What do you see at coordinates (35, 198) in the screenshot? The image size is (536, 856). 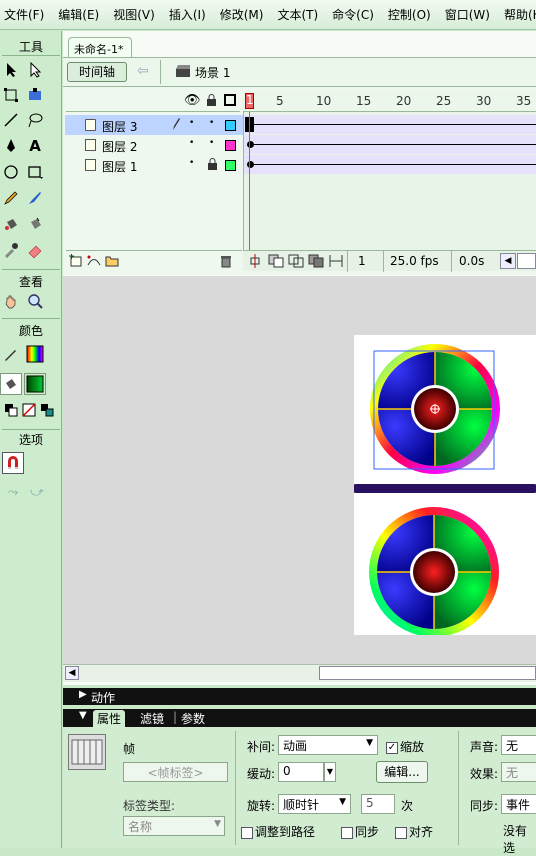 I see `brush-tool-icon` at bounding box center [35, 198].